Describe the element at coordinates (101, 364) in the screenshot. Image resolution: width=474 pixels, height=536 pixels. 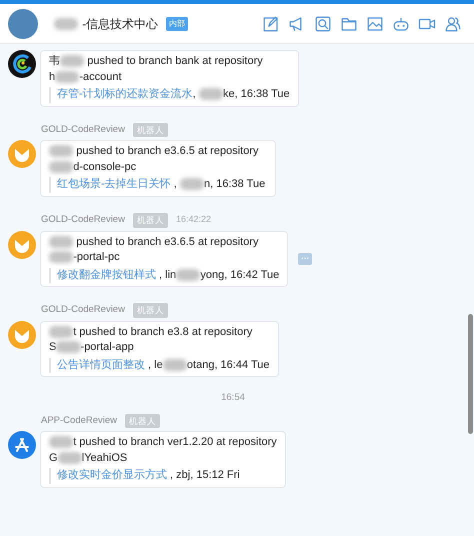
I see `commit-link: 公告详情页面整改` at that location.